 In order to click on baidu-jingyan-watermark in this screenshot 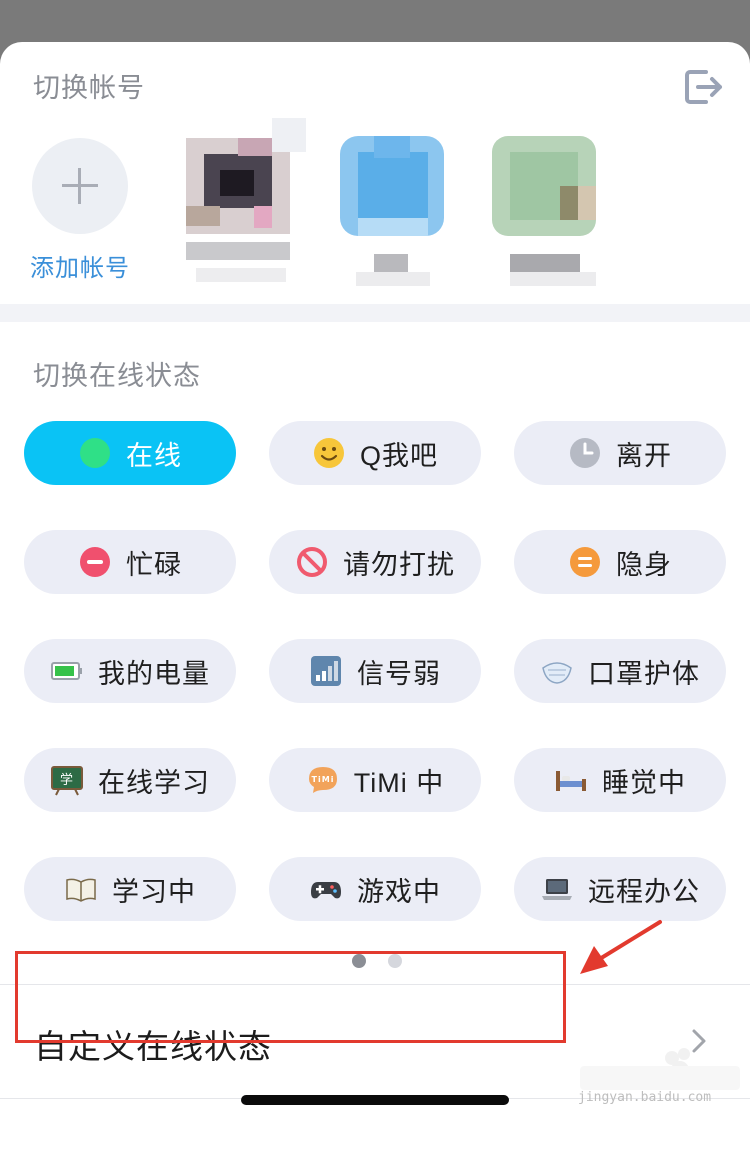, I will do `click(660, 1069)`.